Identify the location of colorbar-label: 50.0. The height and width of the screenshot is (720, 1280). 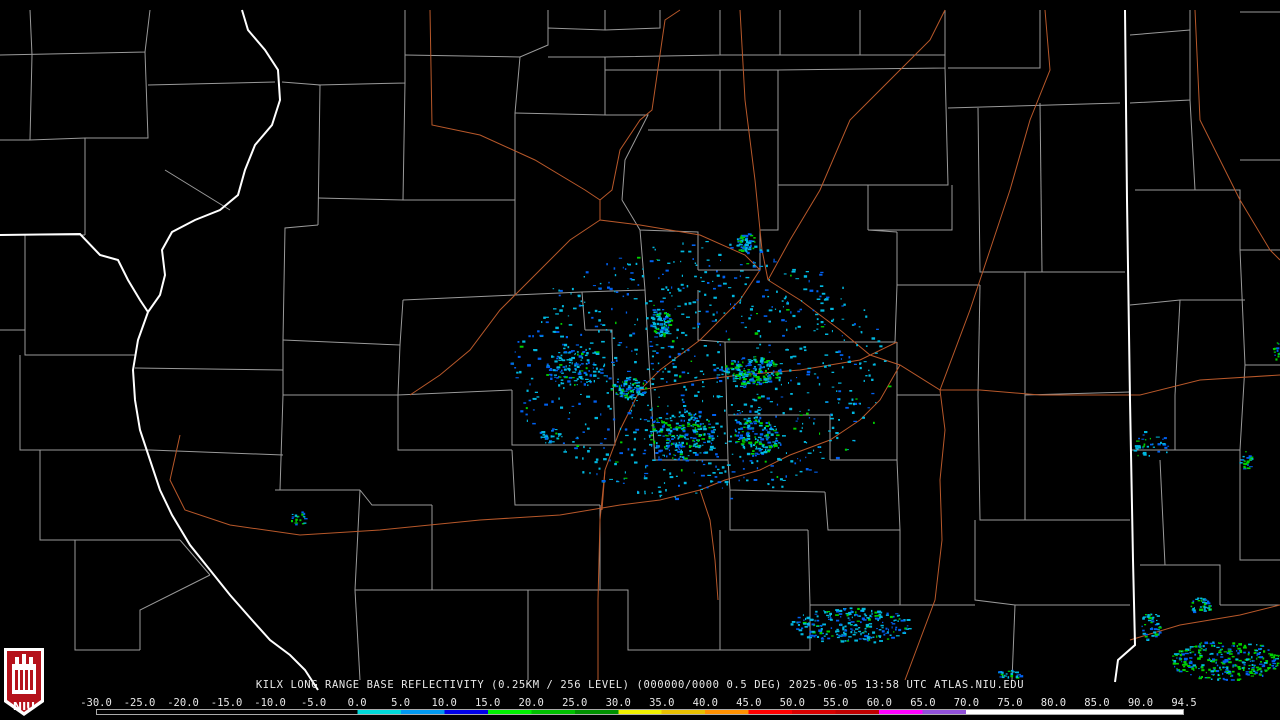
(792, 703).